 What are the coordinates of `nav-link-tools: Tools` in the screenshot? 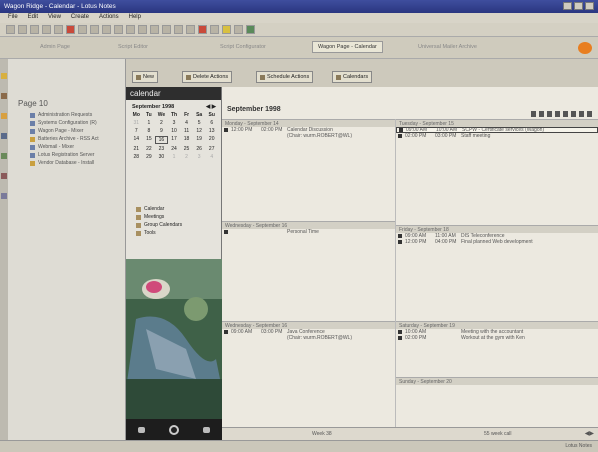 It's located at (159, 233).